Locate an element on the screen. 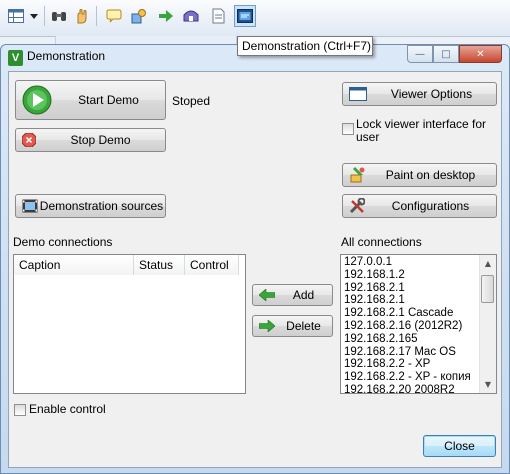 This screenshot has height=474, width=510. column-status: Status is located at coordinates (159, 265).